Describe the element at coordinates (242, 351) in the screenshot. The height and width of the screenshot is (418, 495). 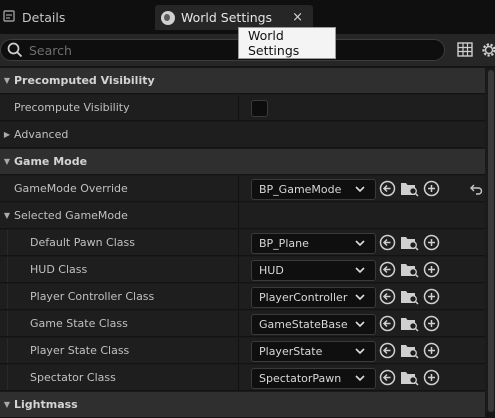
I see `property-row-player-state-class: Player State Class PlayerState` at that location.